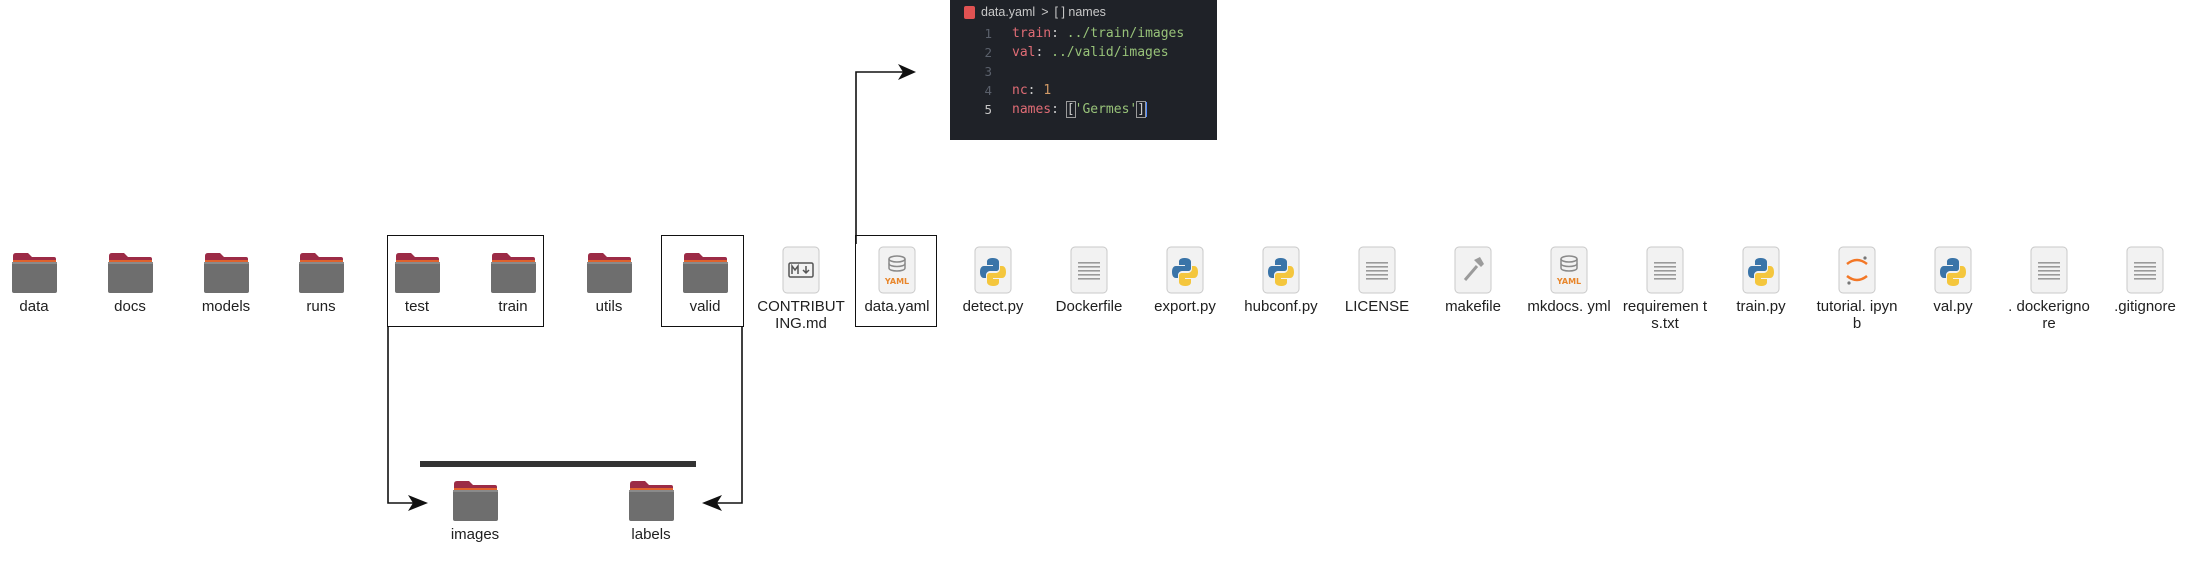 Image resolution: width=2185 pixels, height=568 pixels. Describe the element at coordinates (1953, 306) in the screenshot. I see `root-label: val.py` at that location.